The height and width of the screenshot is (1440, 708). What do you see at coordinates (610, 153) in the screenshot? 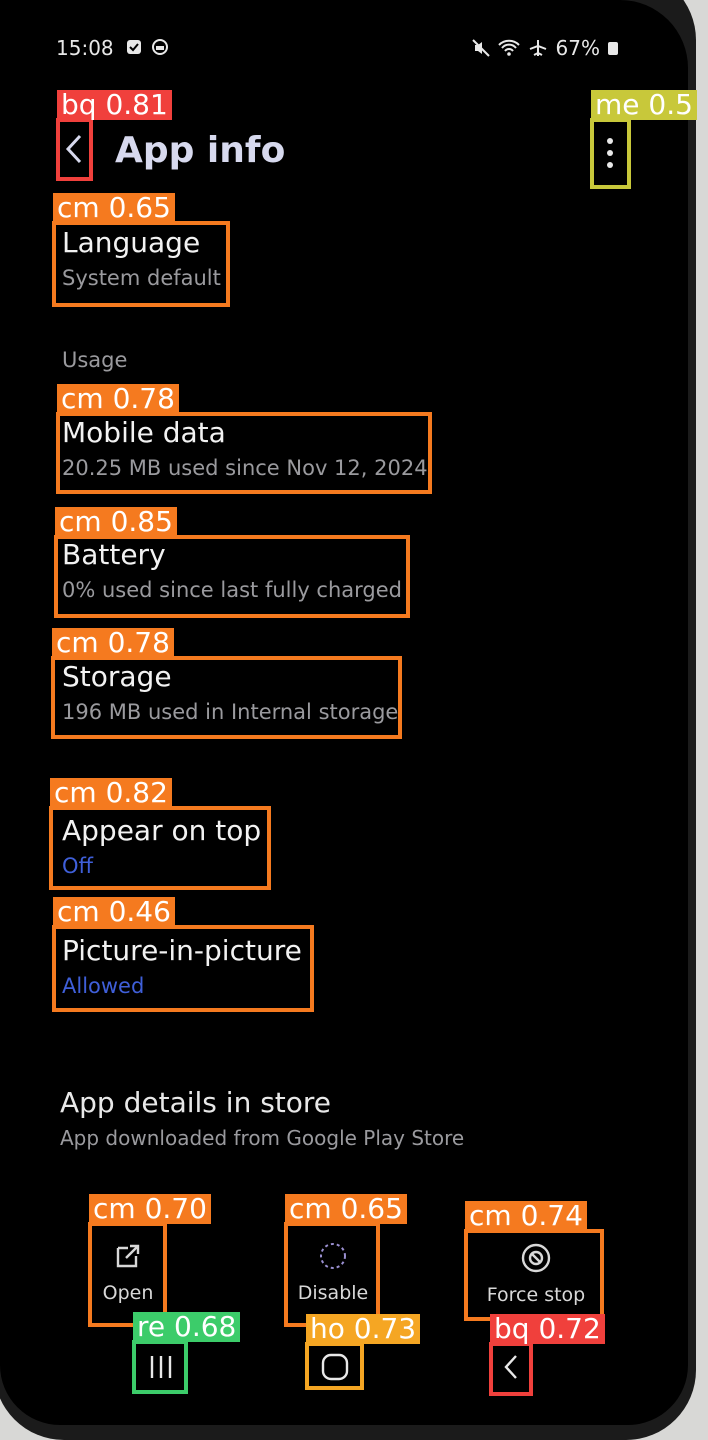
I see `more-options-icon` at bounding box center [610, 153].